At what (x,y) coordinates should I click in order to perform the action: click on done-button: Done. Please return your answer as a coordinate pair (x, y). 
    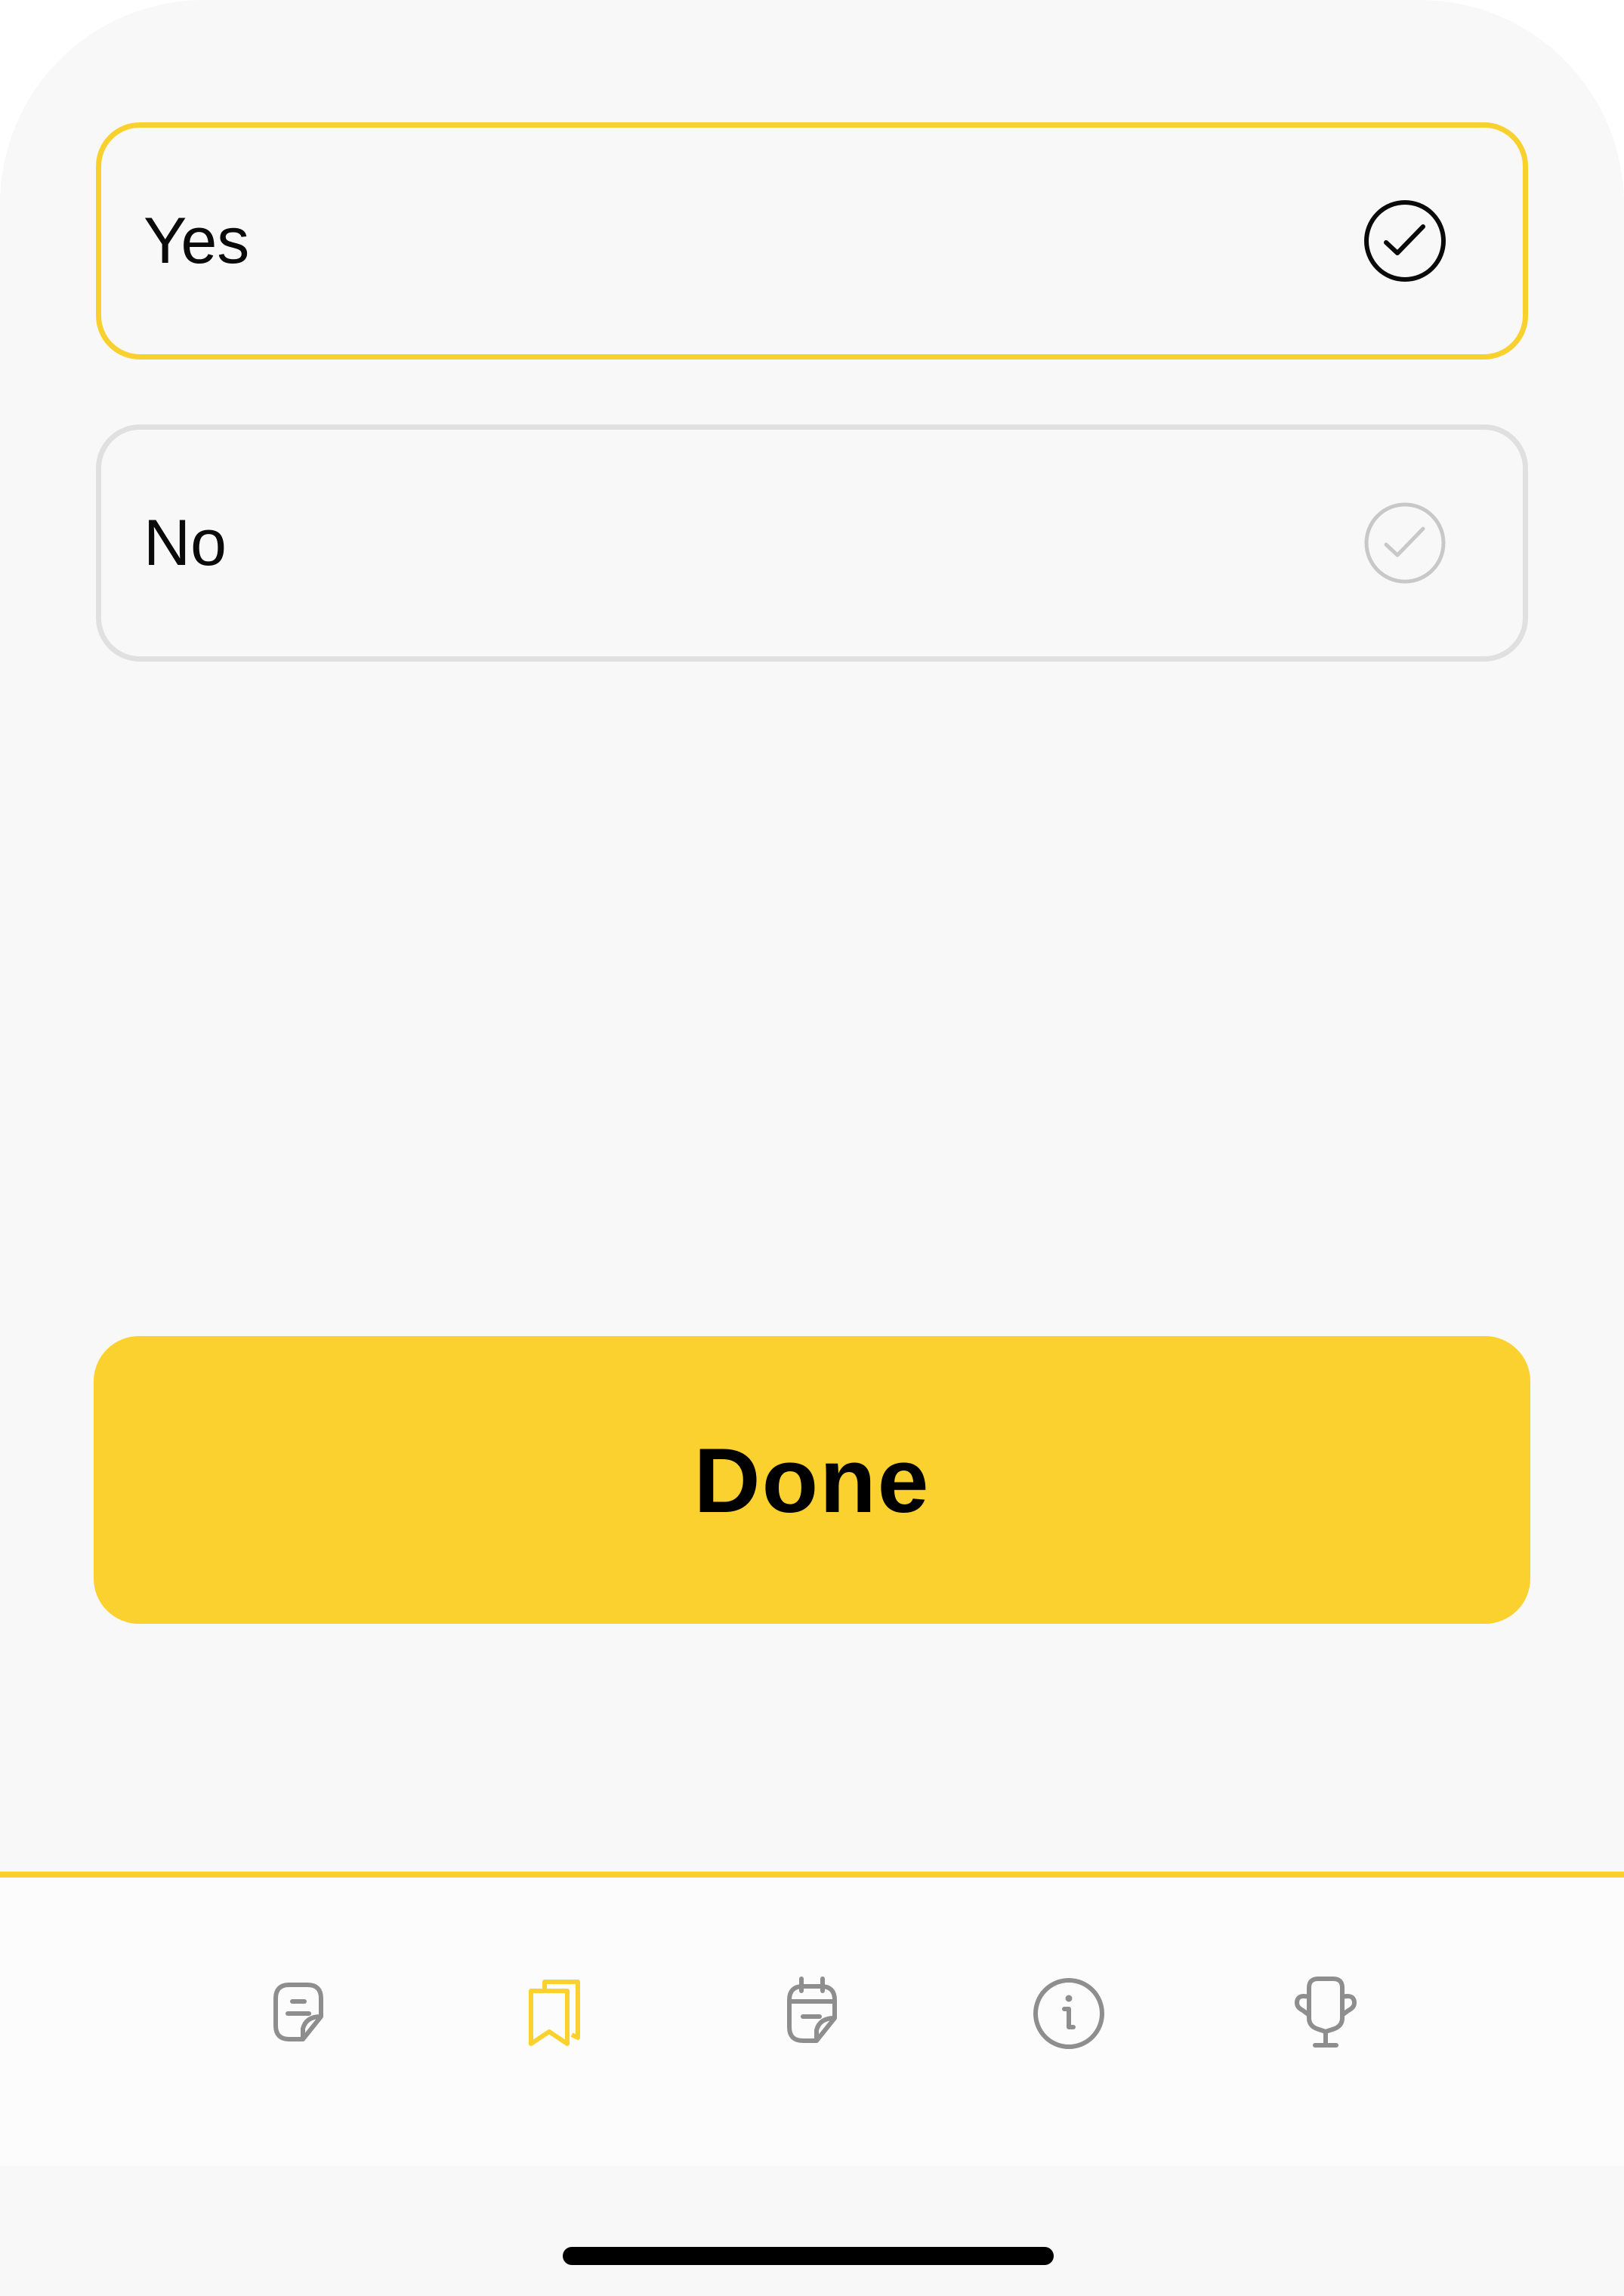
    Looking at the image, I should click on (812, 1480).